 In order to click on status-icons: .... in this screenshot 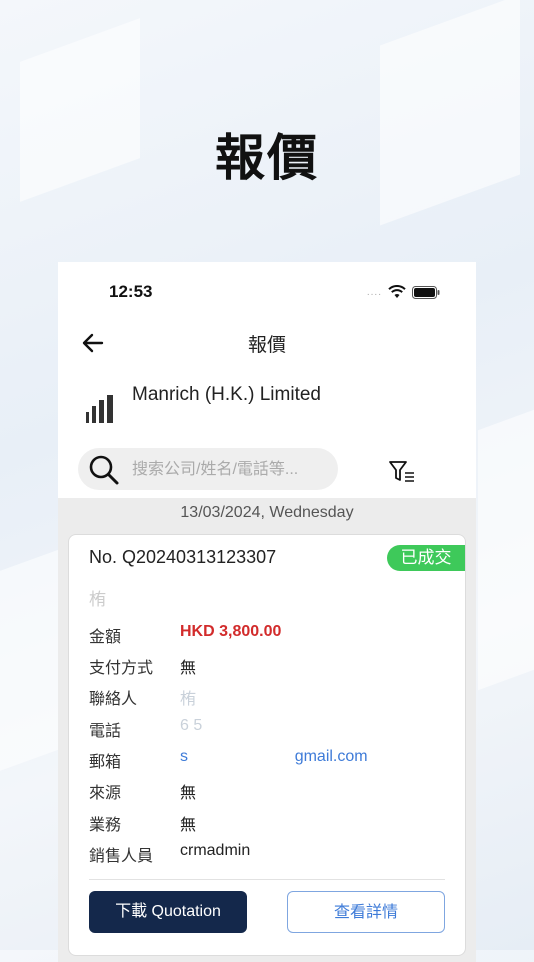, I will do `click(403, 292)`.